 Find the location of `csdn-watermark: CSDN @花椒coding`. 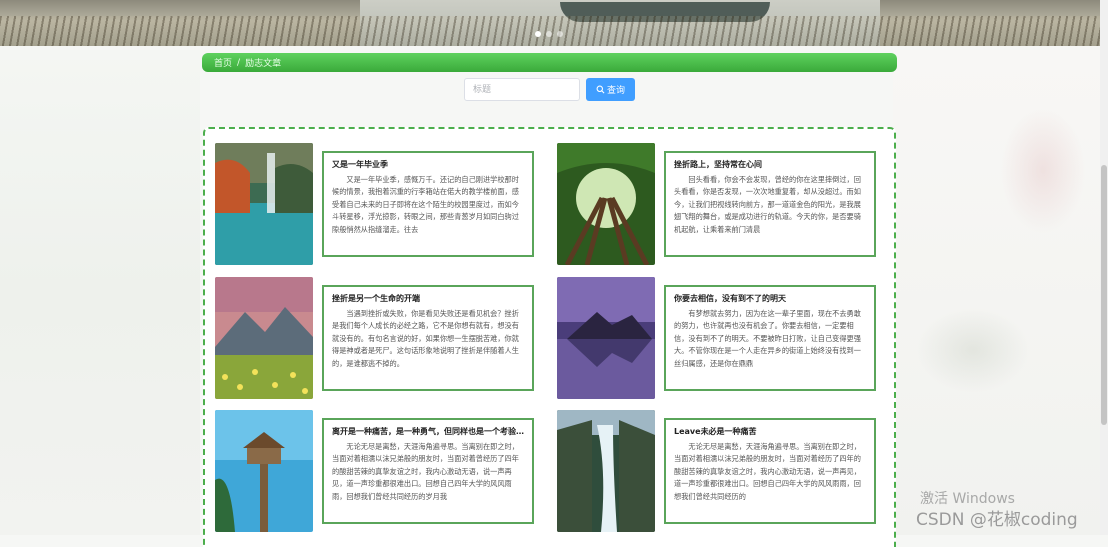

csdn-watermark: CSDN @花椒coding is located at coordinates (997, 520).